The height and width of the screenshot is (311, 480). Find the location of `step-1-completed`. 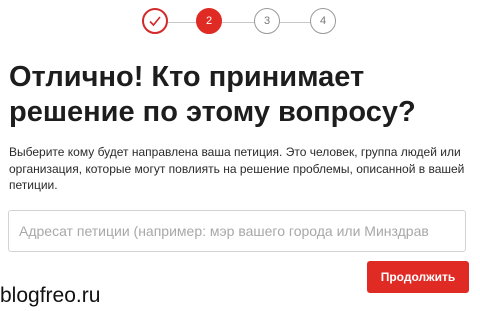

step-1-completed is located at coordinates (155, 21).